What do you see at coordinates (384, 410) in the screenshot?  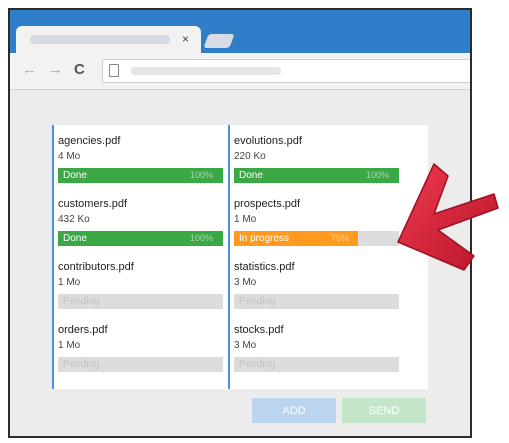 I see `send-button: SEND` at bounding box center [384, 410].